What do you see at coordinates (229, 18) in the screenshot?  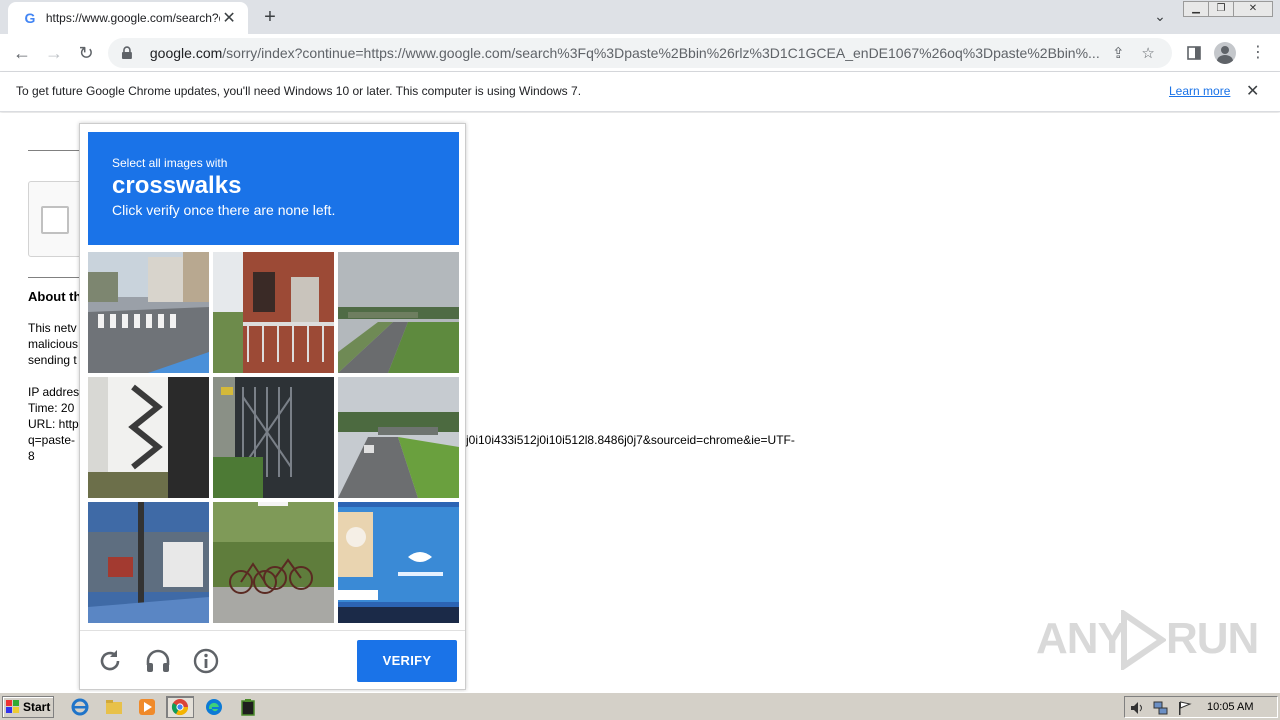 I see `tab-close-icon: ✕` at bounding box center [229, 18].